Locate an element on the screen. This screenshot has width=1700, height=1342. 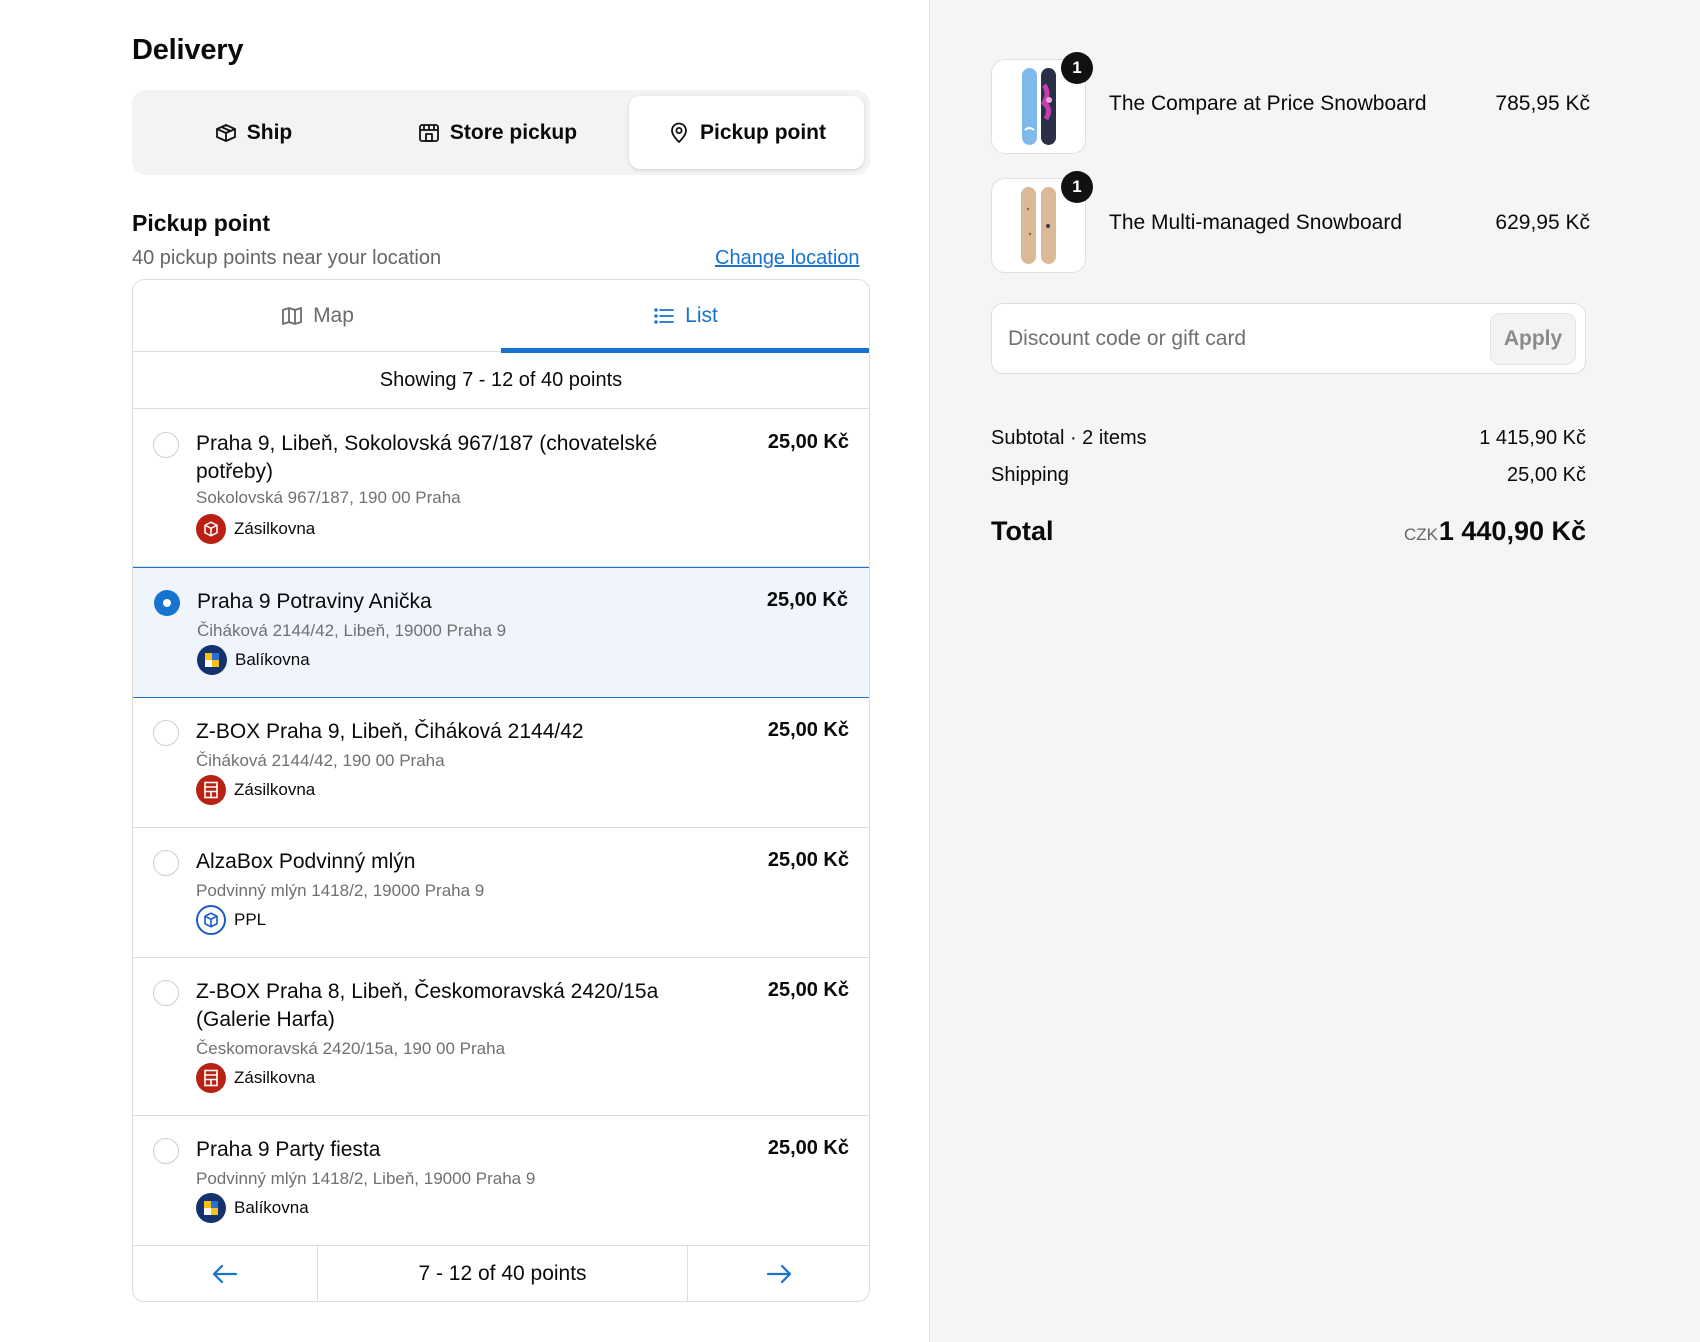
map-icon is located at coordinates (292, 316).